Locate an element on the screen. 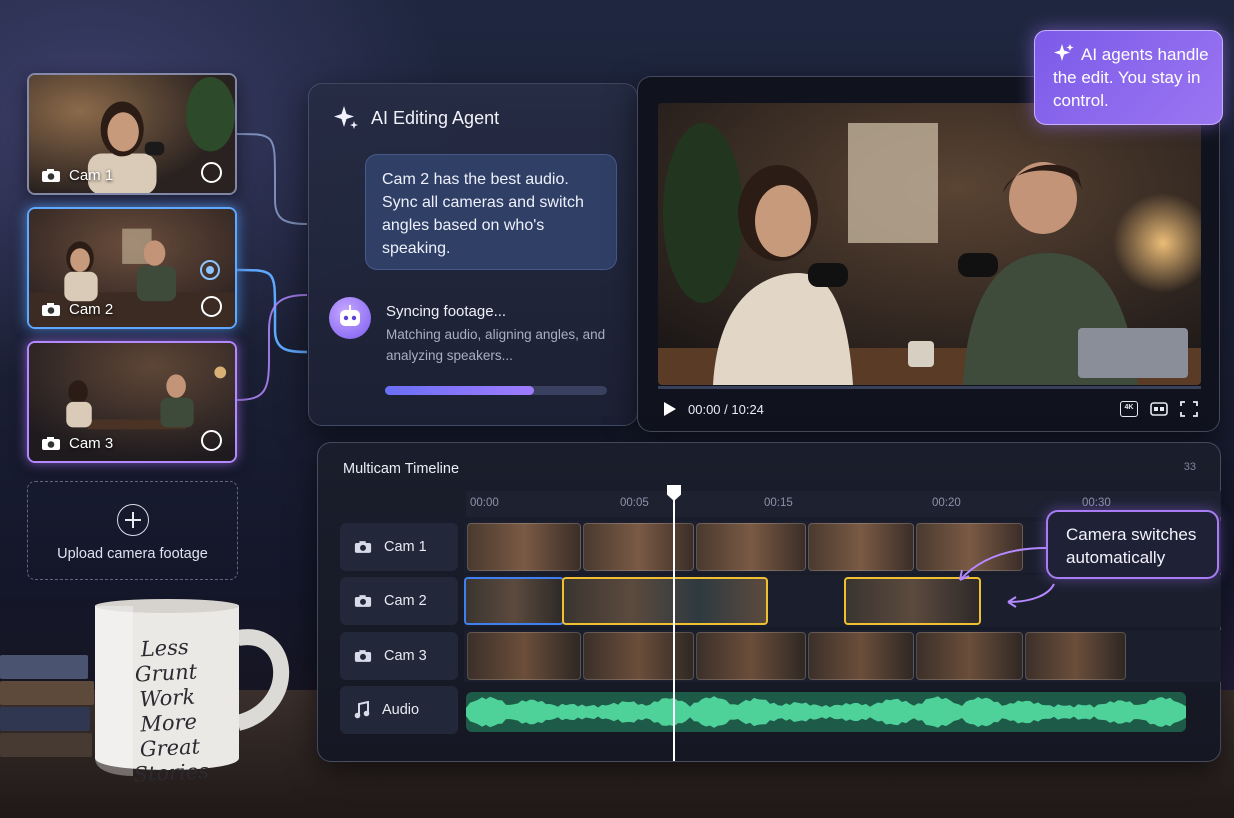  cam-3-label: Cam 3 is located at coordinates (77, 443).